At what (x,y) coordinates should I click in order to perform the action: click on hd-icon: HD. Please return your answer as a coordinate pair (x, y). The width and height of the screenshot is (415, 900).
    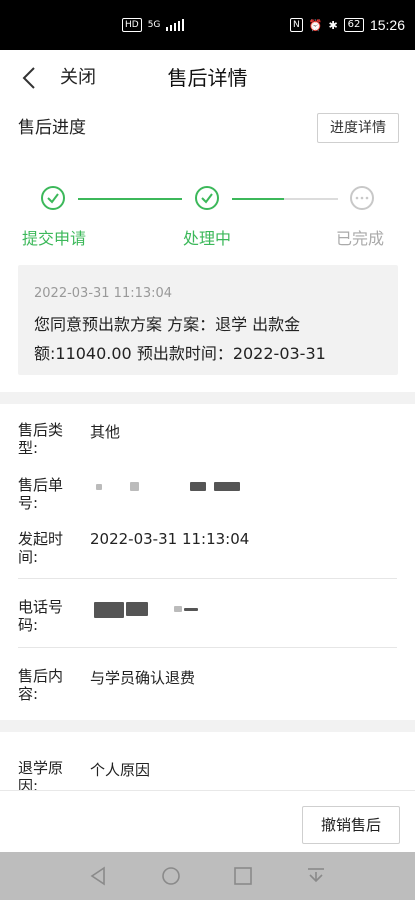
    Looking at the image, I should click on (132, 25).